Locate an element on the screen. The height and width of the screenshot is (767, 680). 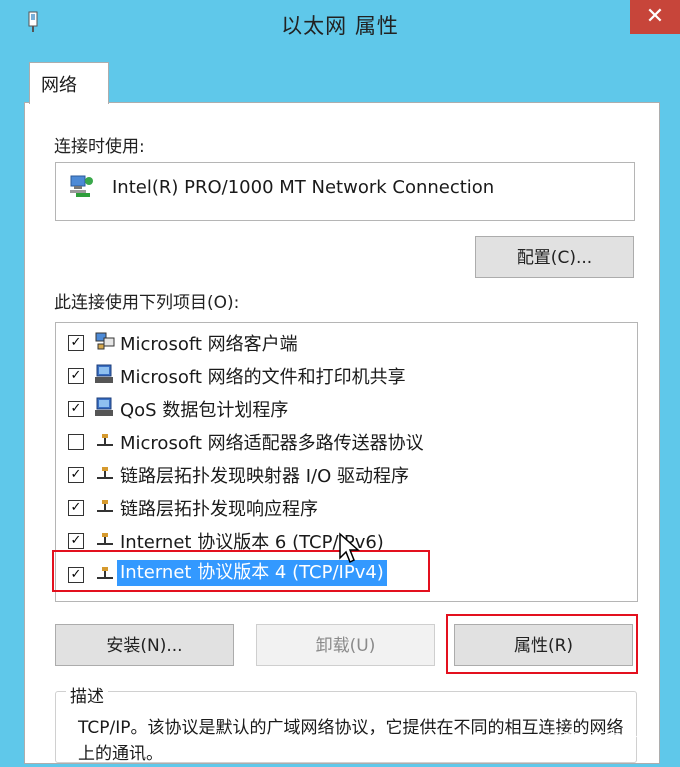
adapter-box: Intel(R) PRO/1000 MT Network Connection is located at coordinates (345, 191).